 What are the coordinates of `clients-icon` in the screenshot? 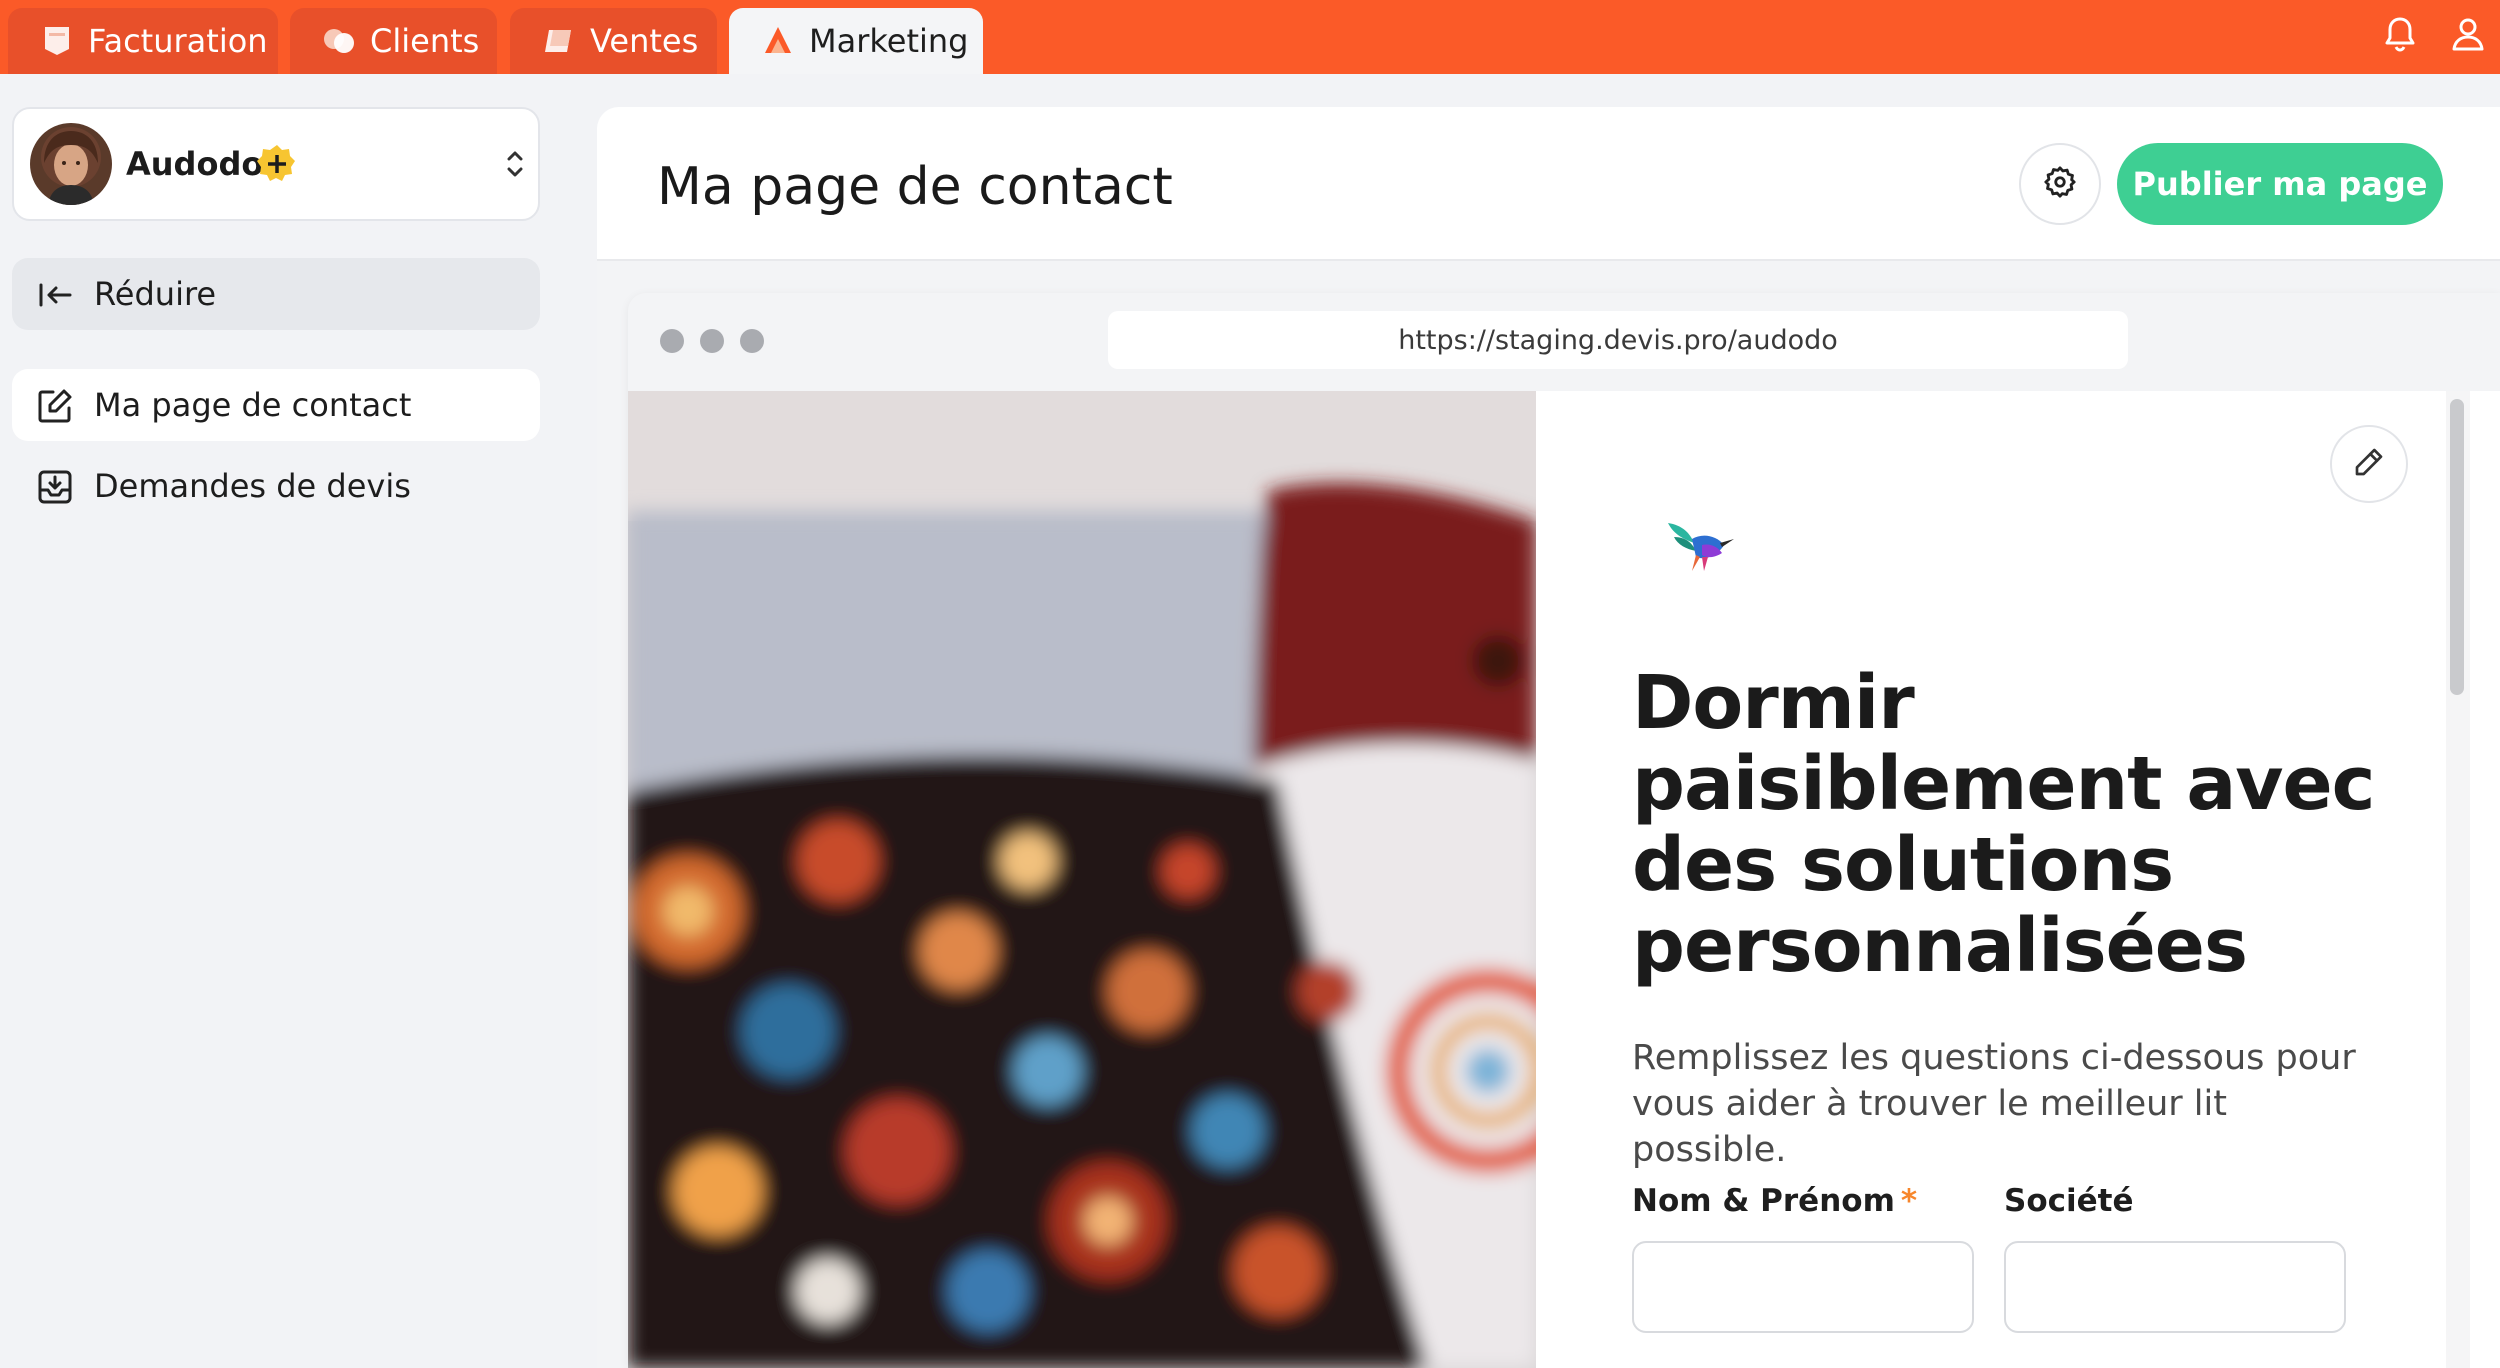 It's located at (339, 41).